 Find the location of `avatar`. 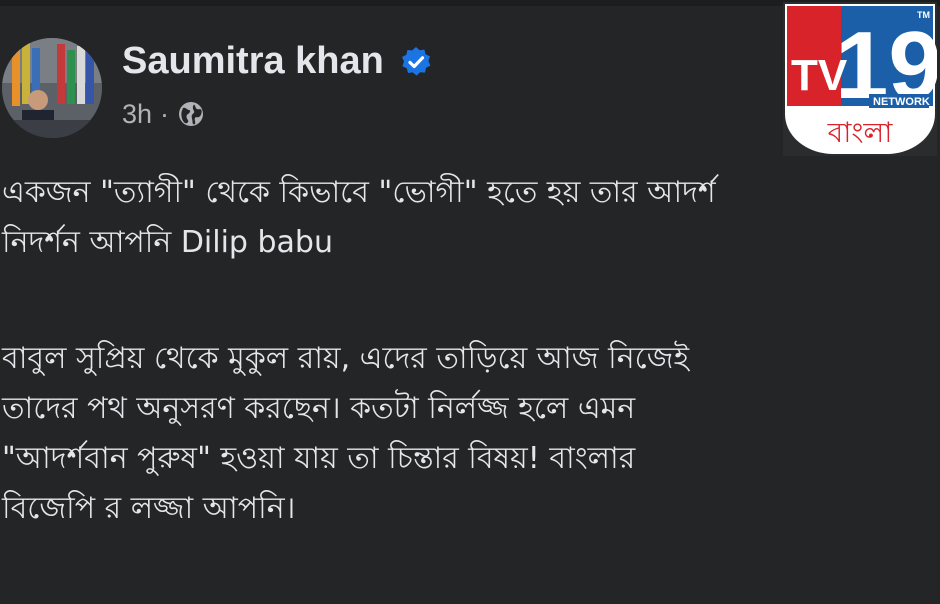

avatar is located at coordinates (52, 88).